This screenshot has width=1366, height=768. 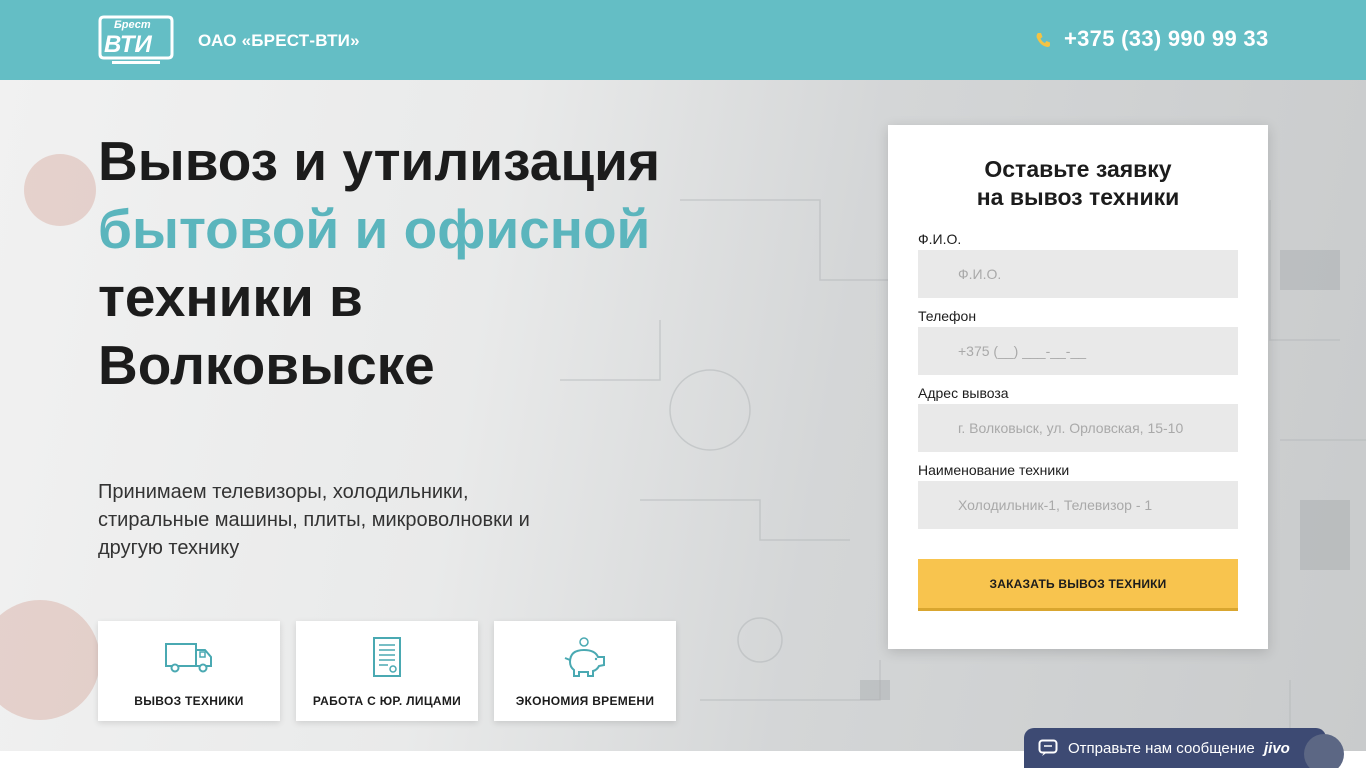 I want to click on form-title-line2: на вывоз техники, so click(x=1078, y=197).